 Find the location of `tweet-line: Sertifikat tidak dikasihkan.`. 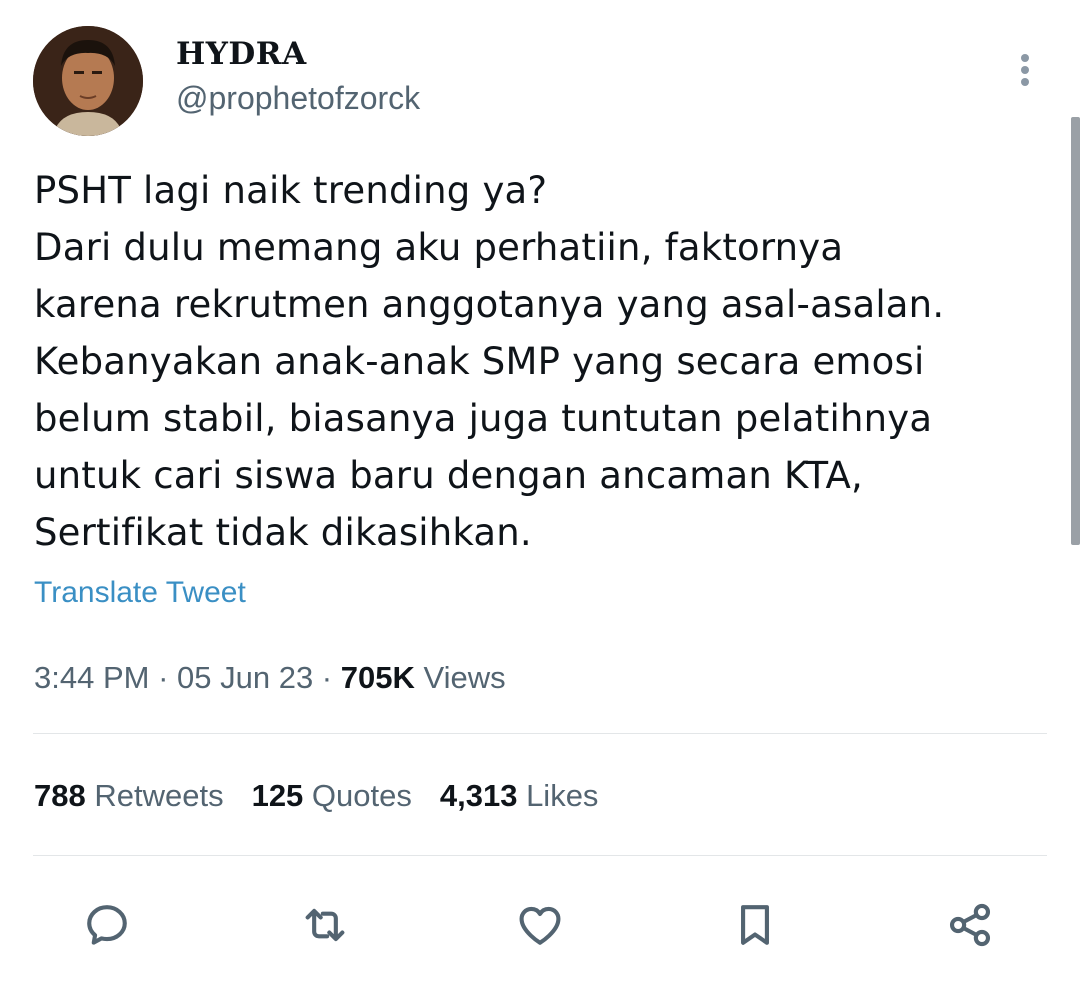

tweet-line: Sertifikat tidak dikasihkan. is located at coordinates (283, 532).